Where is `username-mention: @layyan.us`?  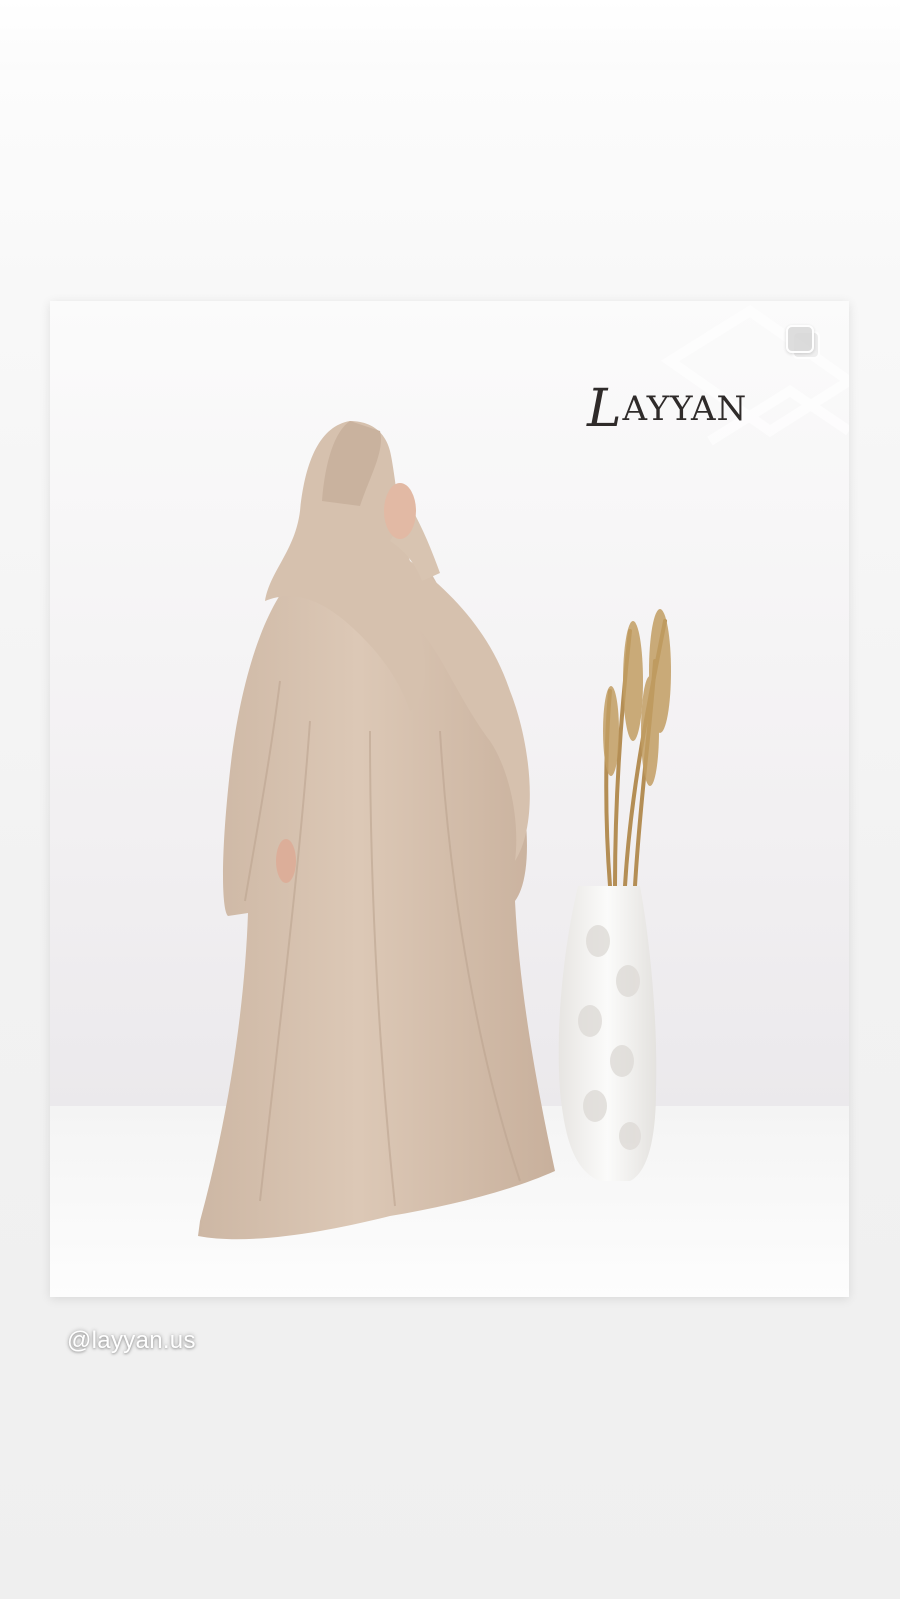
username-mention: @layyan.us is located at coordinates (131, 1341).